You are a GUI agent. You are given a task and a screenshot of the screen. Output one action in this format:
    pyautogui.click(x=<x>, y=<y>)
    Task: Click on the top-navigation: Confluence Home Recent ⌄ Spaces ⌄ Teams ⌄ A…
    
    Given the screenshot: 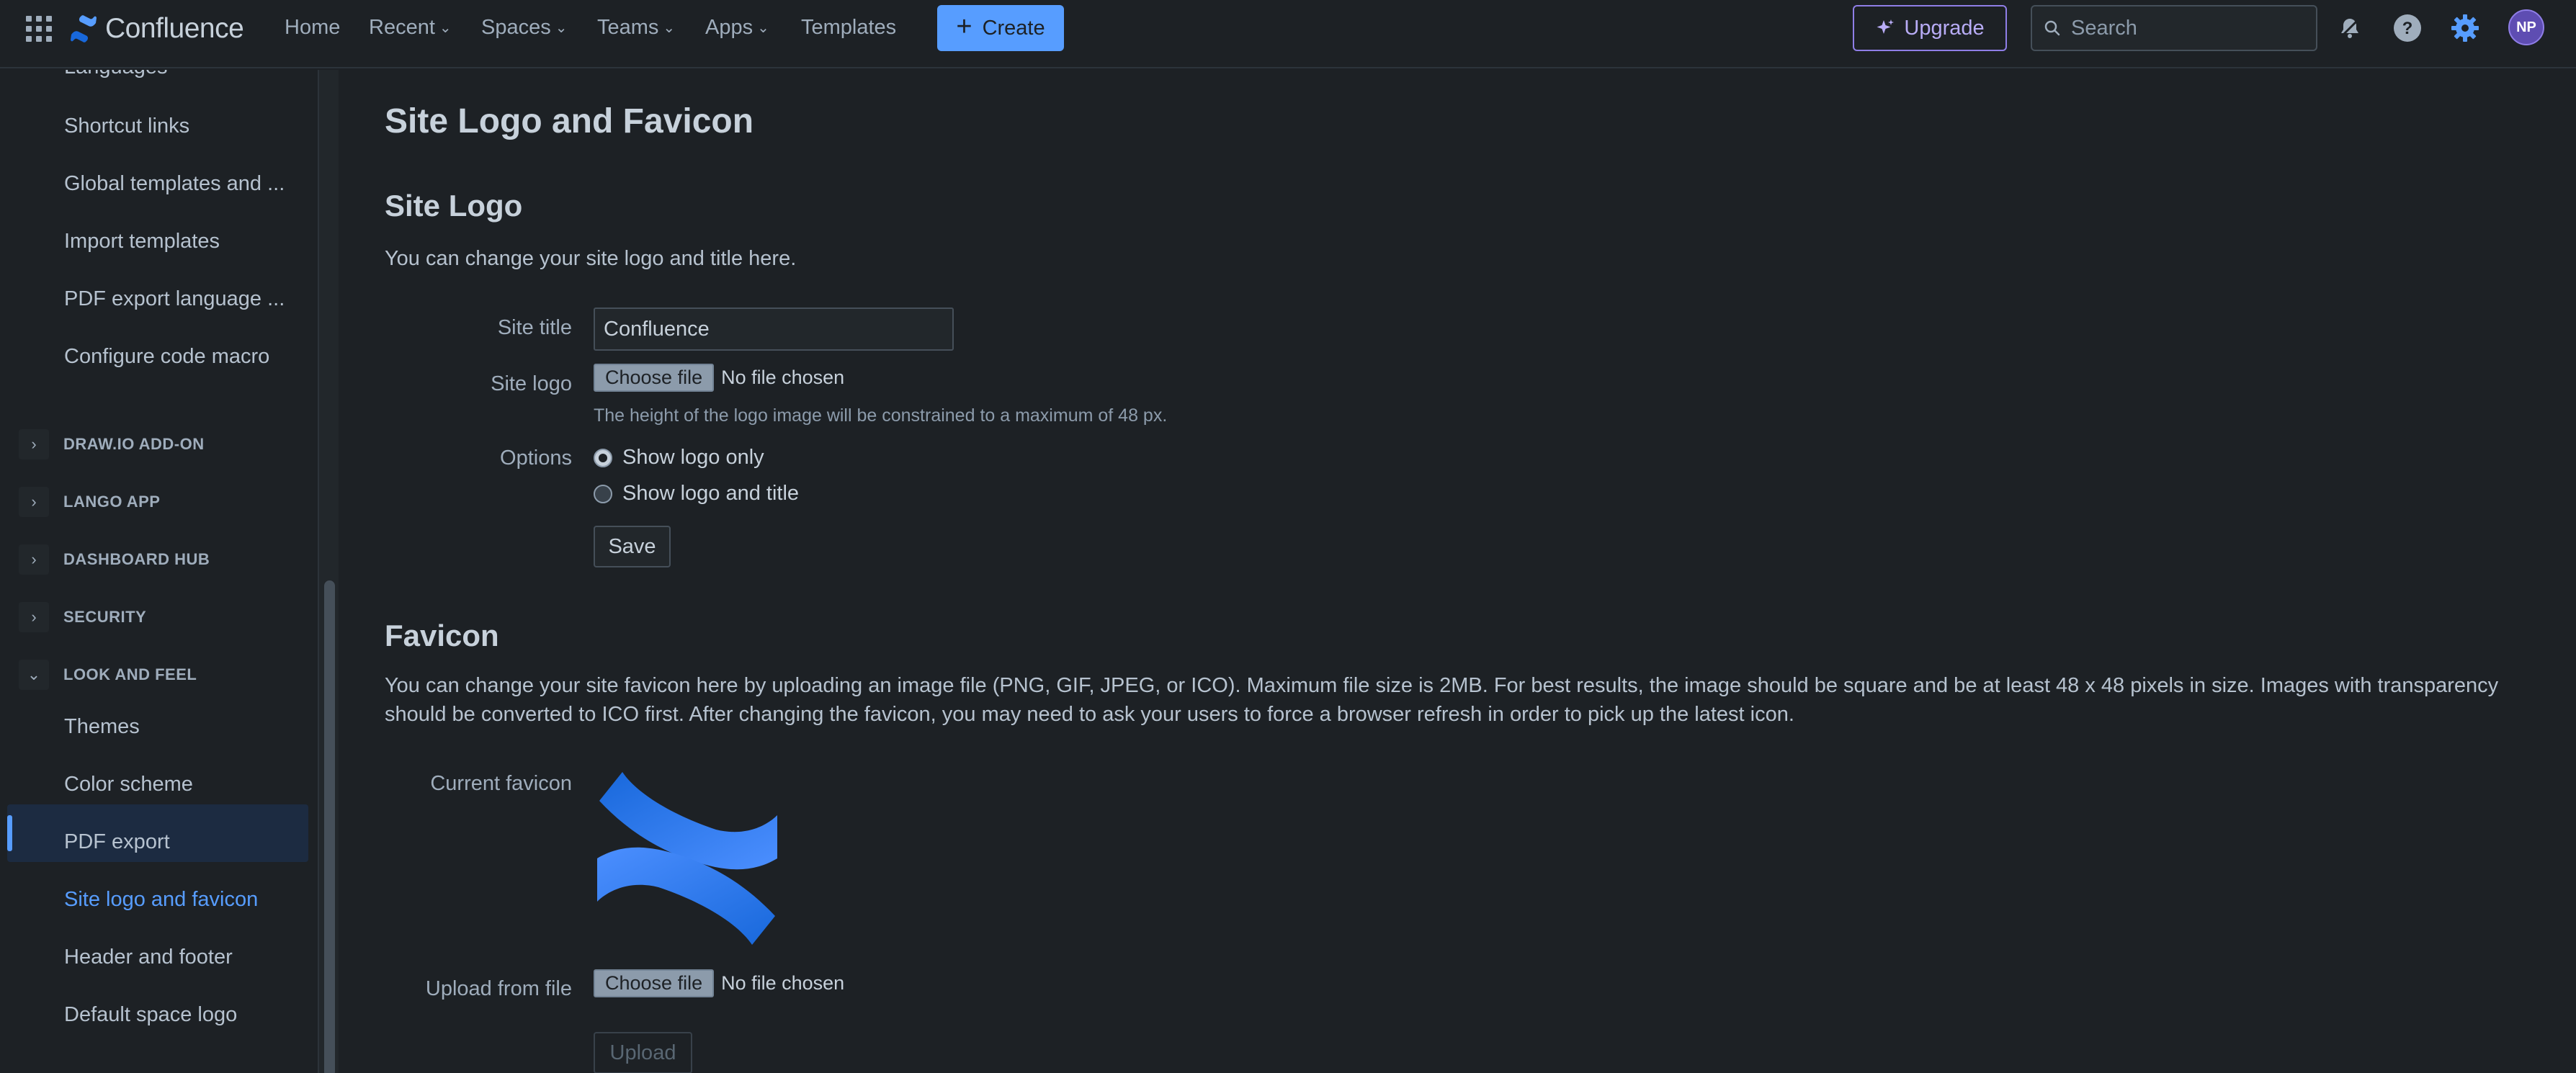 What is the action you would take?
    pyautogui.click(x=1288, y=34)
    